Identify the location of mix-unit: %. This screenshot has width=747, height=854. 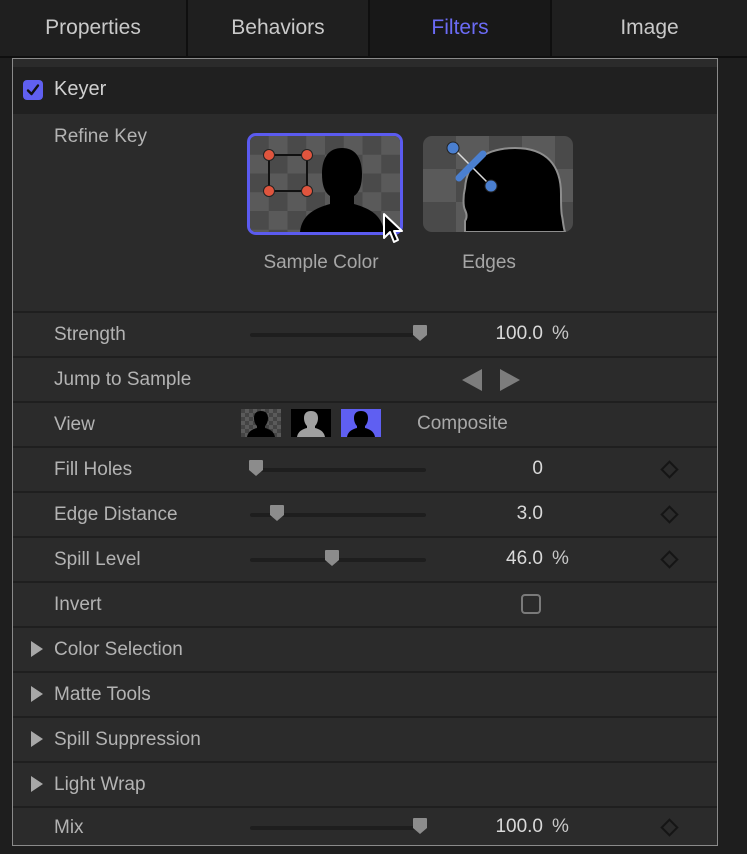
(560, 826).